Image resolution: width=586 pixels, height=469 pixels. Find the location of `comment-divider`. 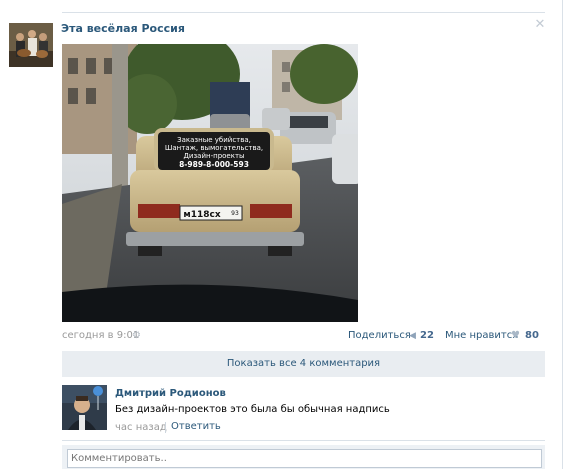

comment-divider is located at coordinates (303, 440).